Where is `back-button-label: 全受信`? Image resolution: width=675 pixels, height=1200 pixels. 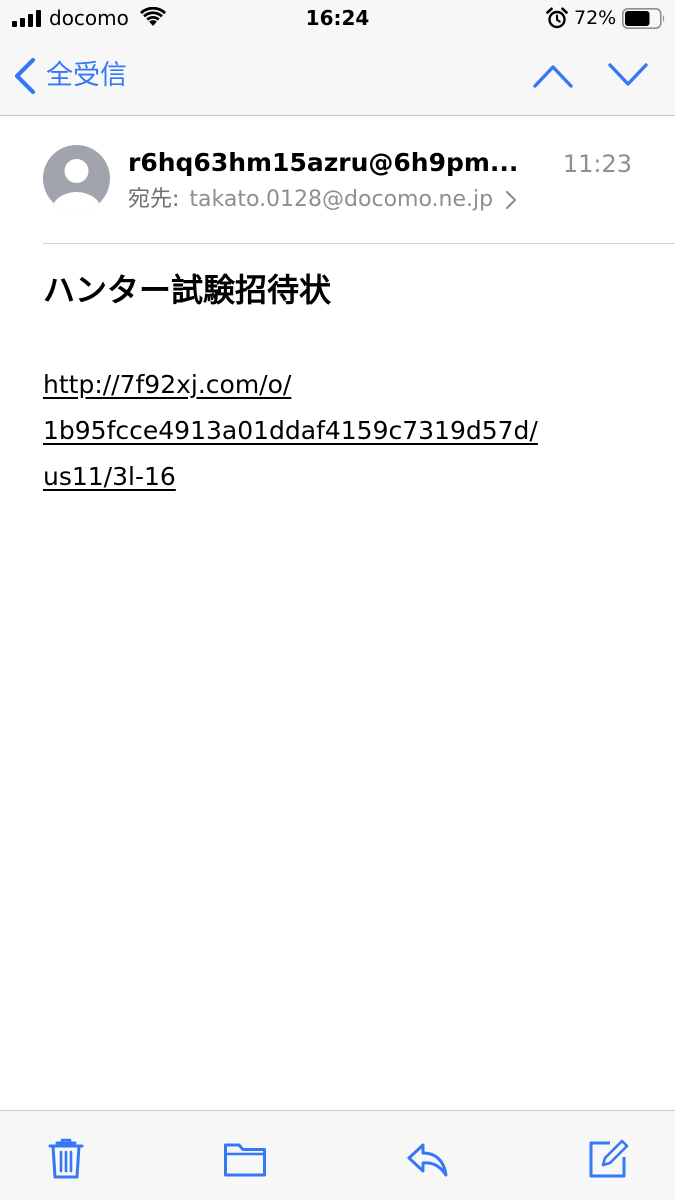
back-button-label: 全受信 is located at coordinates (86, 75).